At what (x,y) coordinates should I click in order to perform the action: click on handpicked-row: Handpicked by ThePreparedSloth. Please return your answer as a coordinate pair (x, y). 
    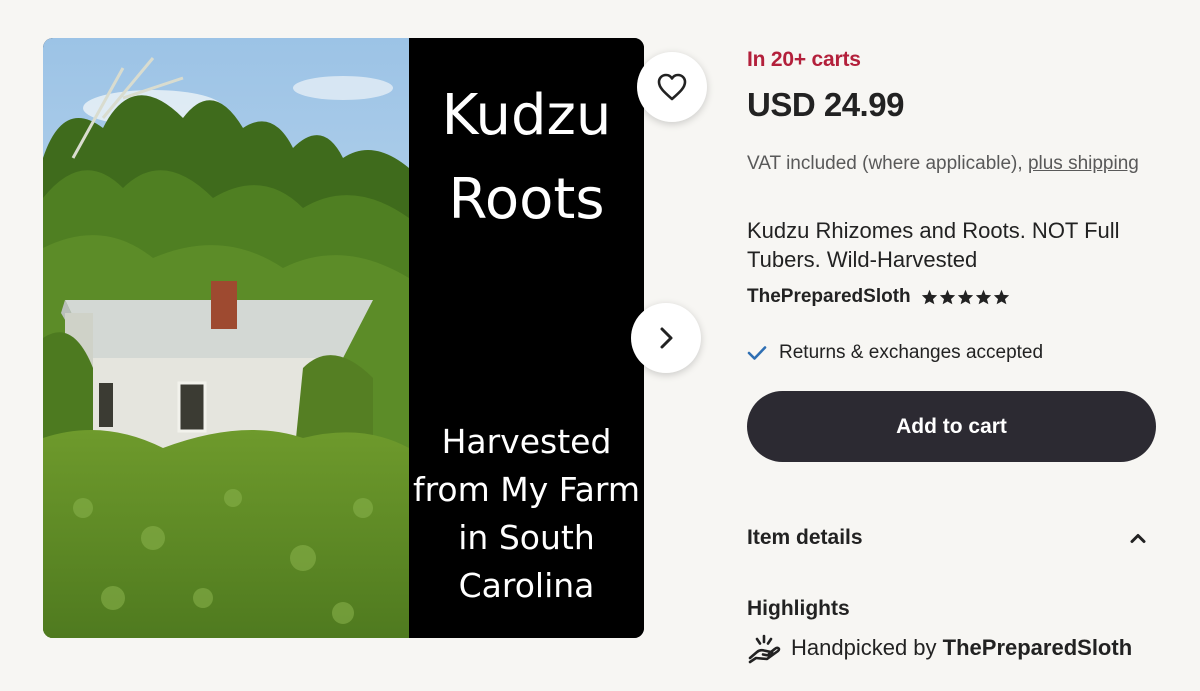
    Looking at the image, I should click on (939, 648).